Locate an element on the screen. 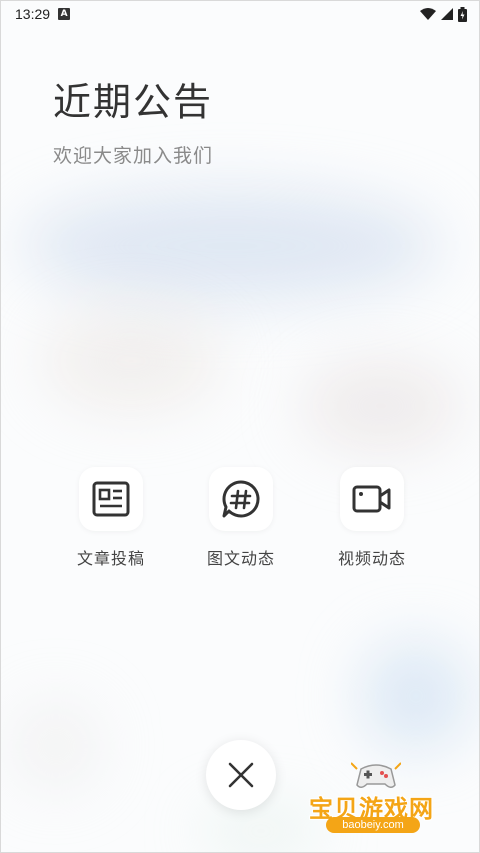 The height and width of the screenshot is (853, 480). close-button is located at coordinates (241, 775).